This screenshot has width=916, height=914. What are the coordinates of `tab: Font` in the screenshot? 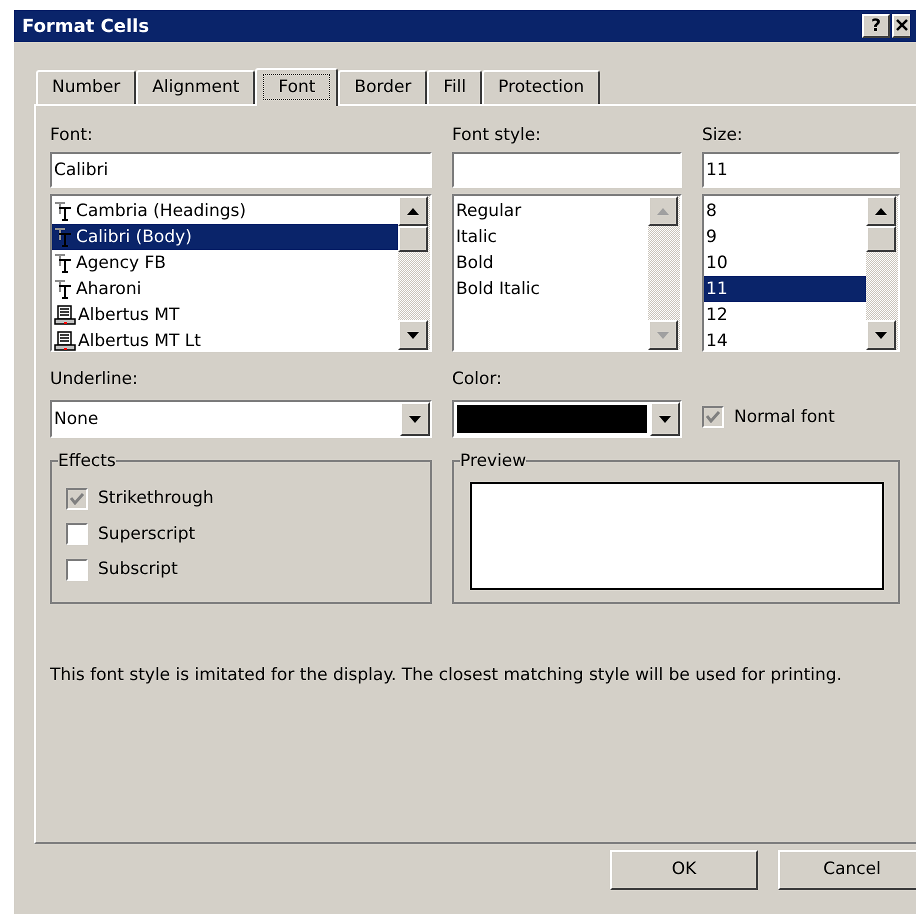 It's located at (296, 87).